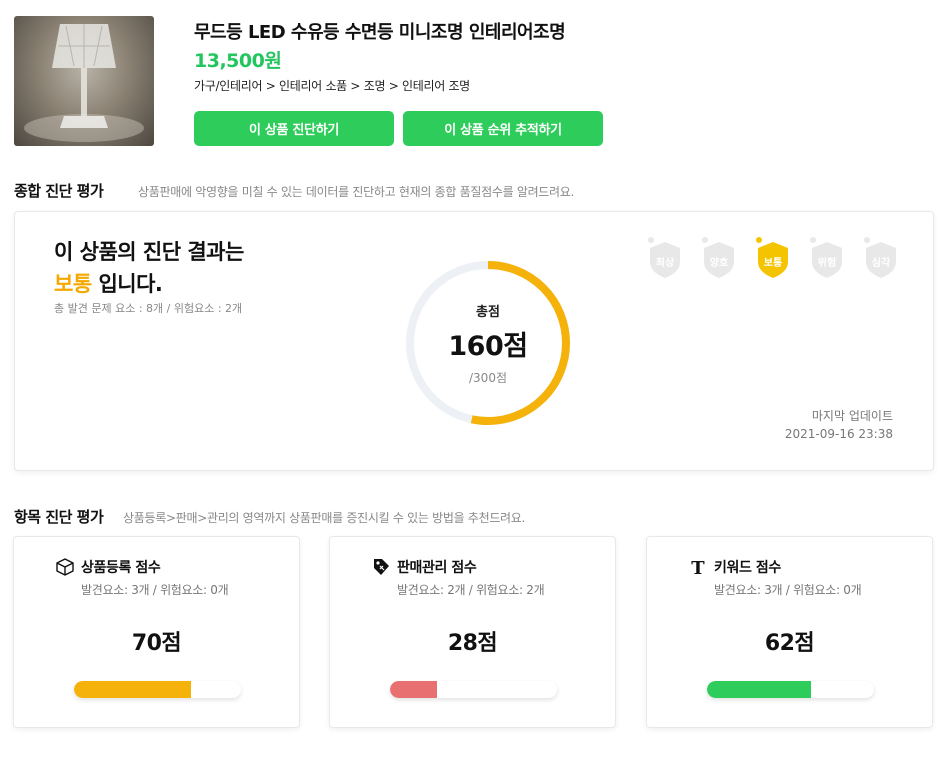  Describe the element at coordinates (437, 568) in the screenshot. I see `card-title: 판매관리 점수` at that location.